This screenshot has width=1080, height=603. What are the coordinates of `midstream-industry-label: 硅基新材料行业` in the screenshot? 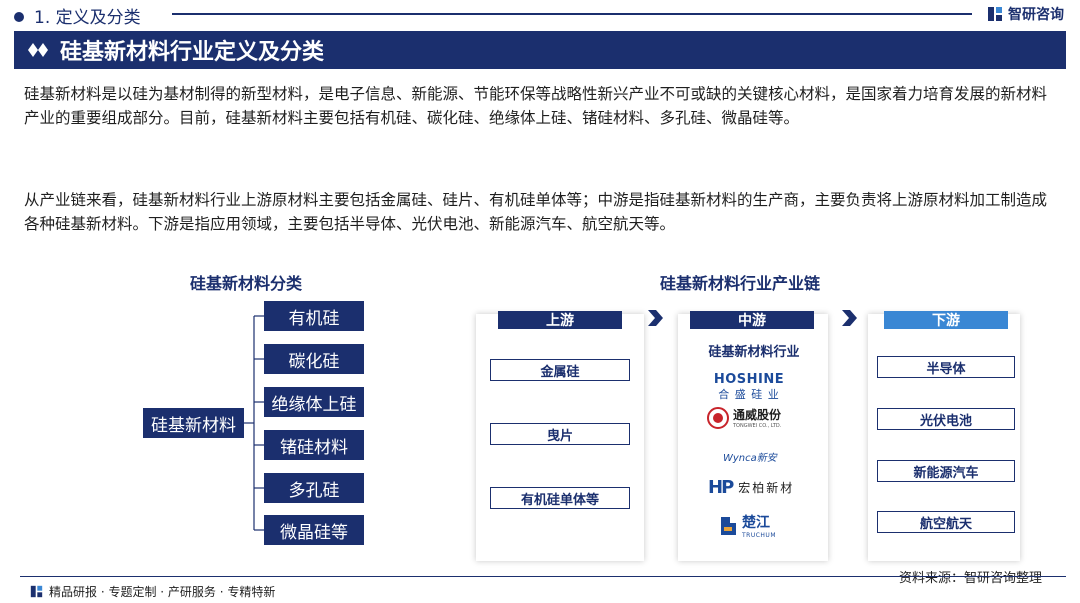 It's located at (754, 352).